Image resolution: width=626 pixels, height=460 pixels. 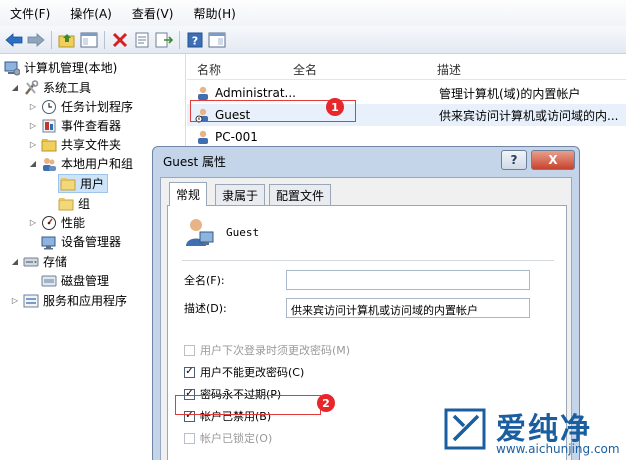 What do you see at coordinates (205, 308) in the screenshot?
I see `description-label: 描述(D):` at bounding box center [205, 308].